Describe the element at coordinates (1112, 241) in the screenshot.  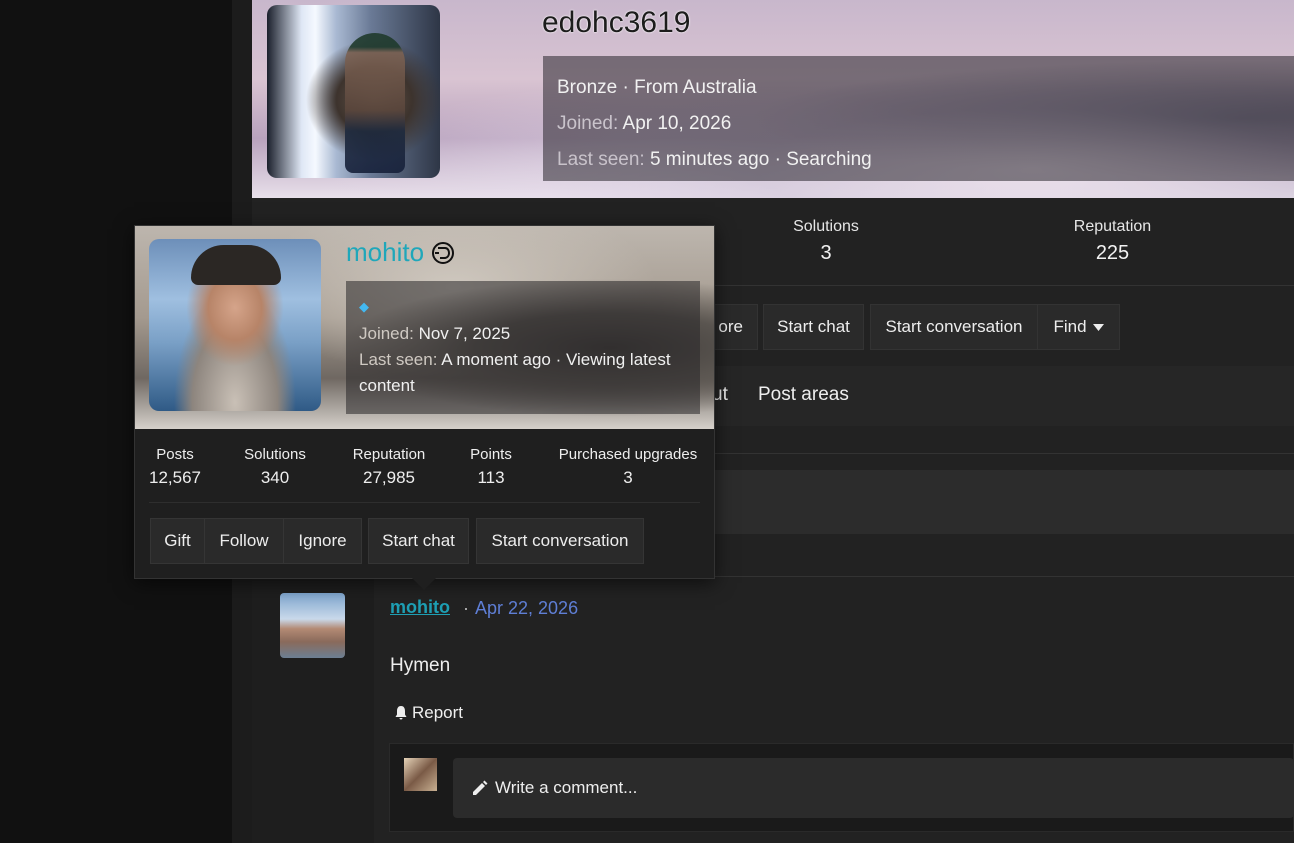
I see `profile-stat-reputation: Reputation 225` at that location.